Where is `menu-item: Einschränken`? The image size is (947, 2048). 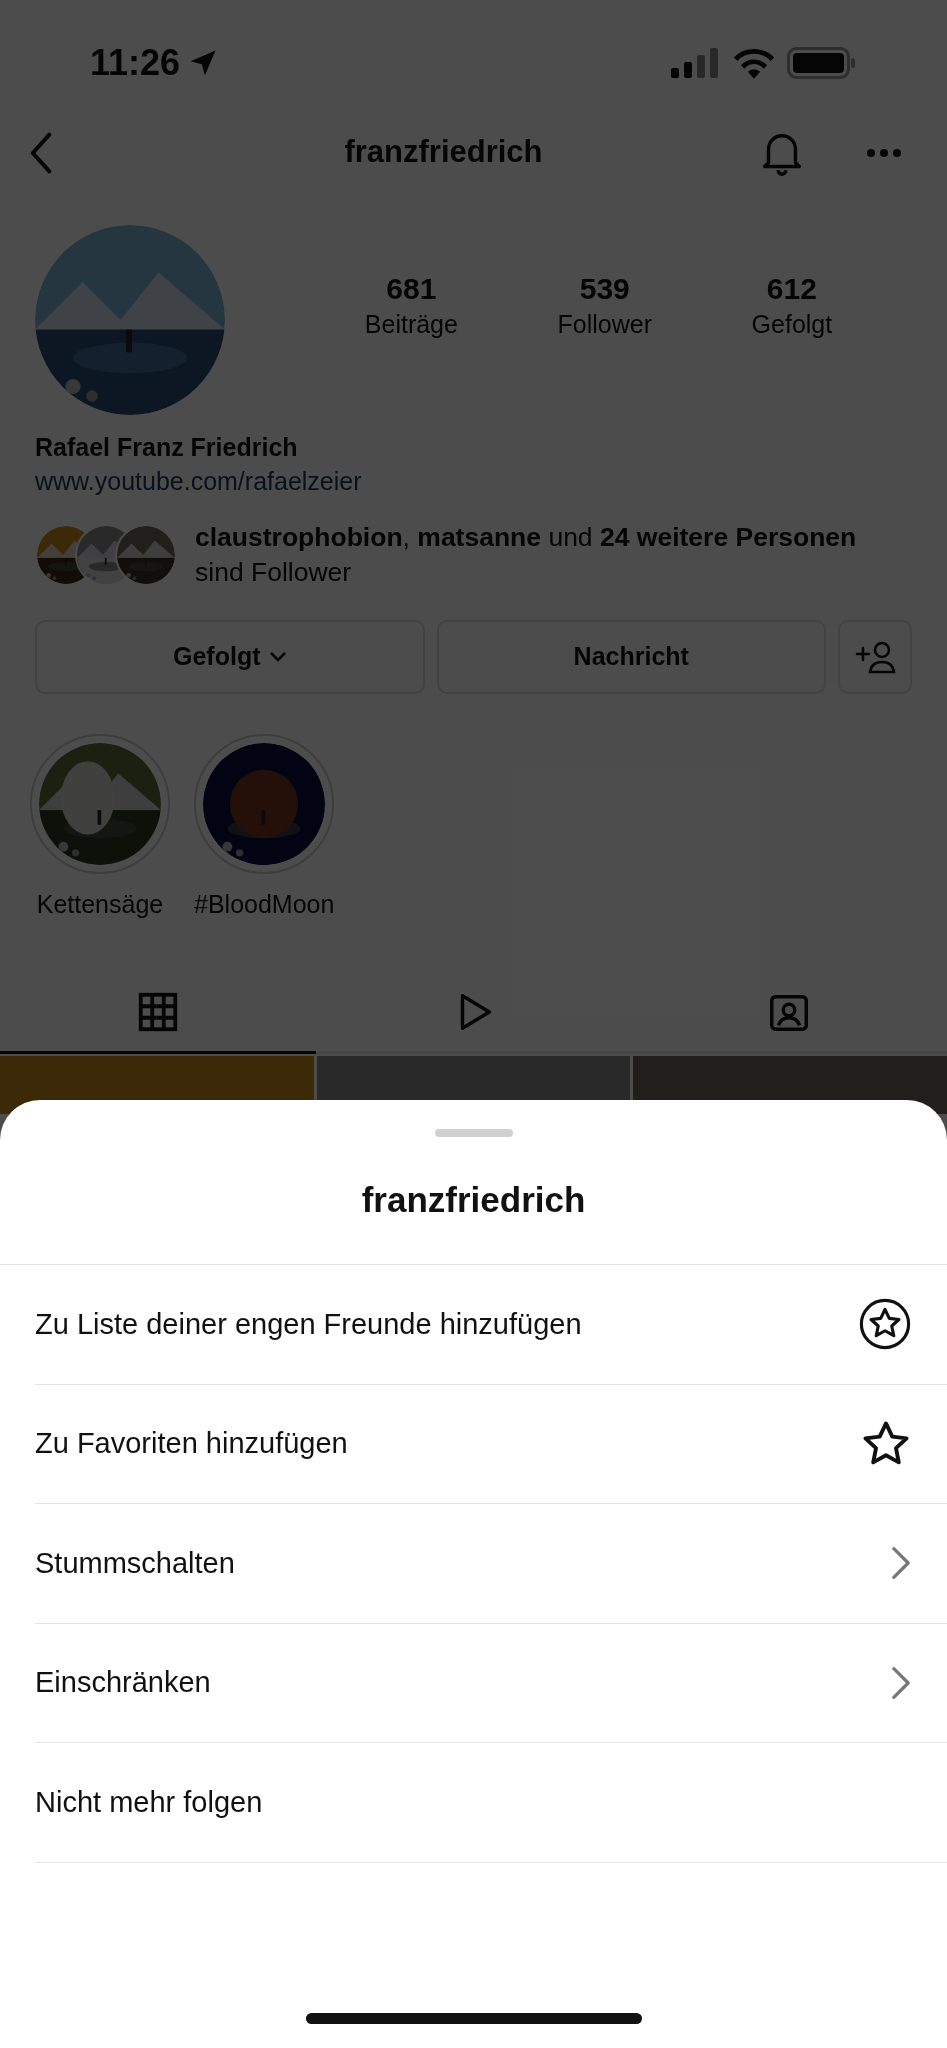
menu-item: Einschränken is located at coordinates (491, 1683).